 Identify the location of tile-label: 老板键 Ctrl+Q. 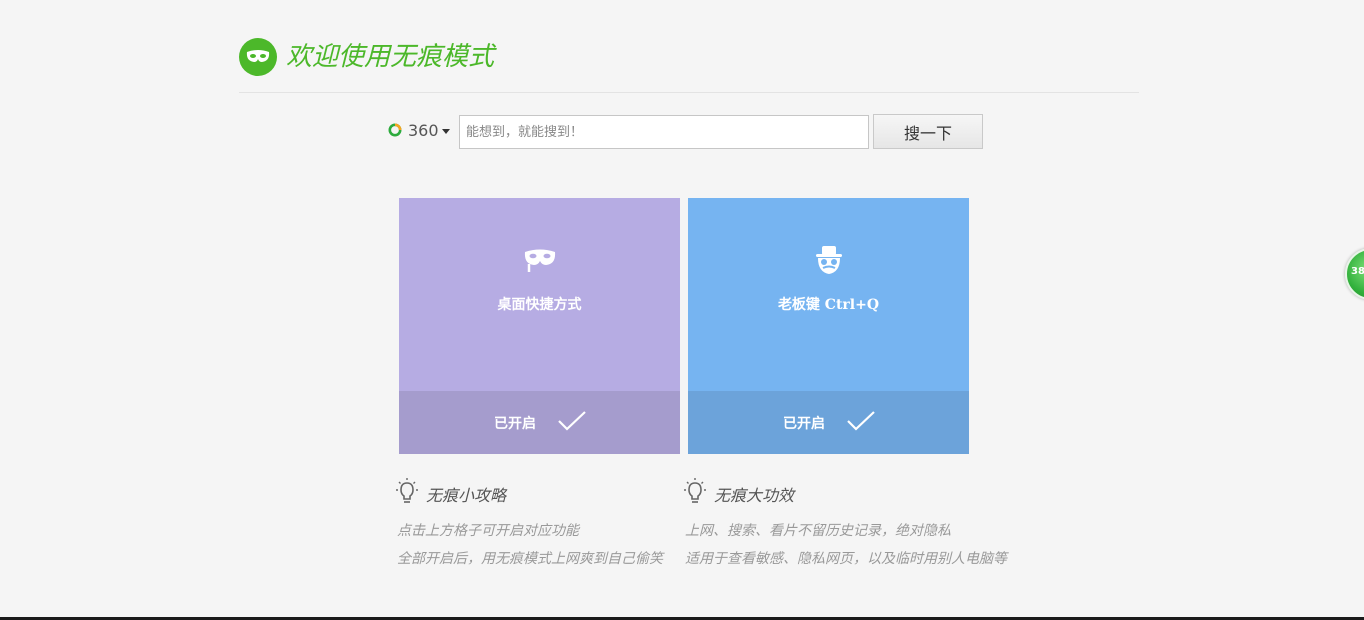
(828, 305).